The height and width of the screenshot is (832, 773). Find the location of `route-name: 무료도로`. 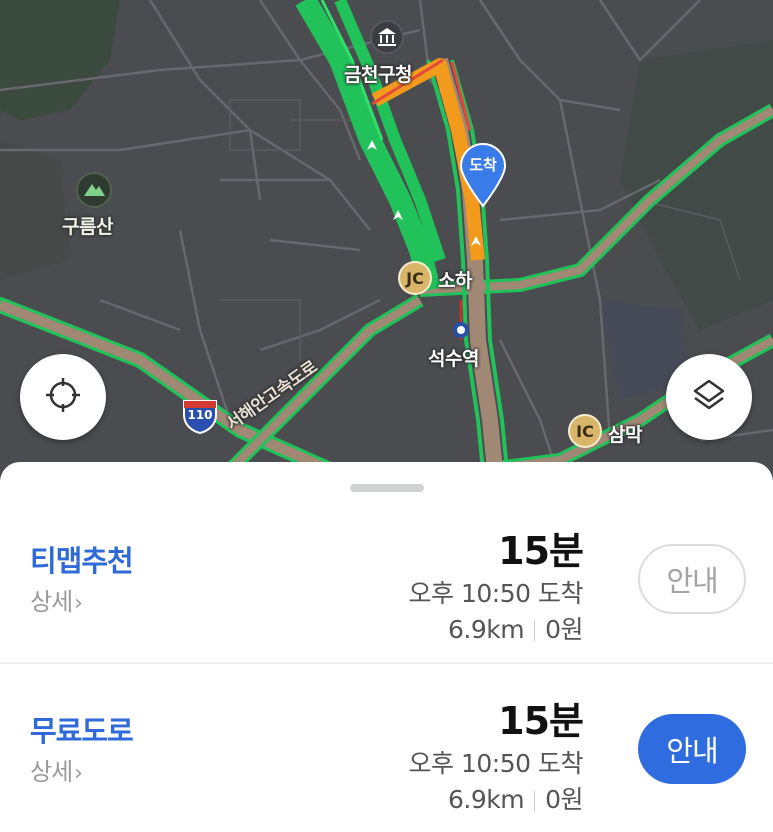

route-name: 무료도로 is located at coordinates (82, 731).